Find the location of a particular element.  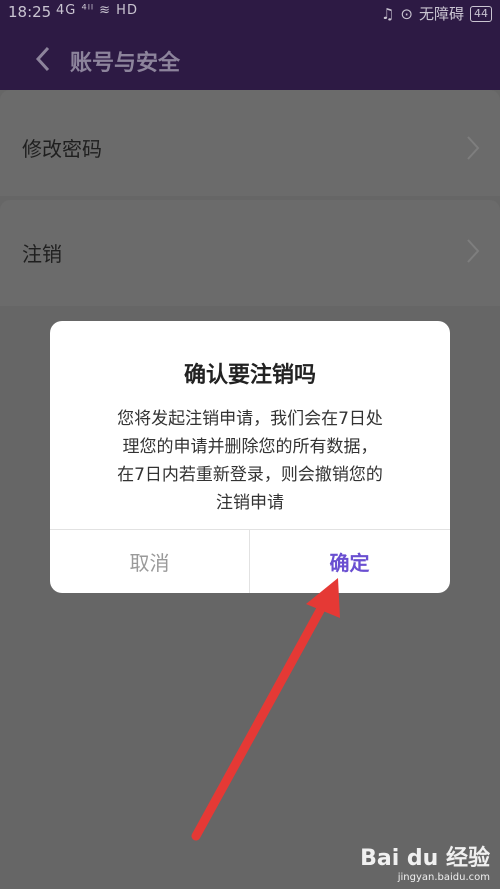

settings-item-label: 修改密码 is located at coordinates (62, 149).